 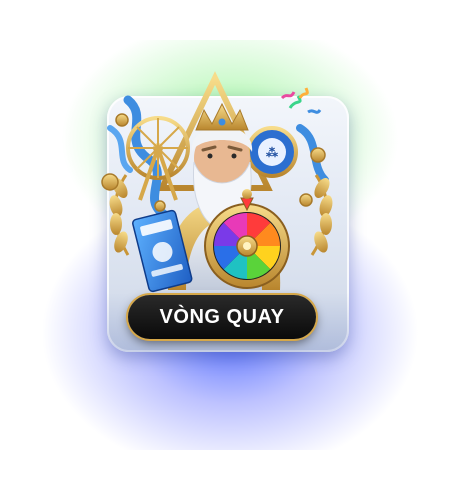 I want to click on bingo-ball-icon: ⁂, so click(x=272, y=152).